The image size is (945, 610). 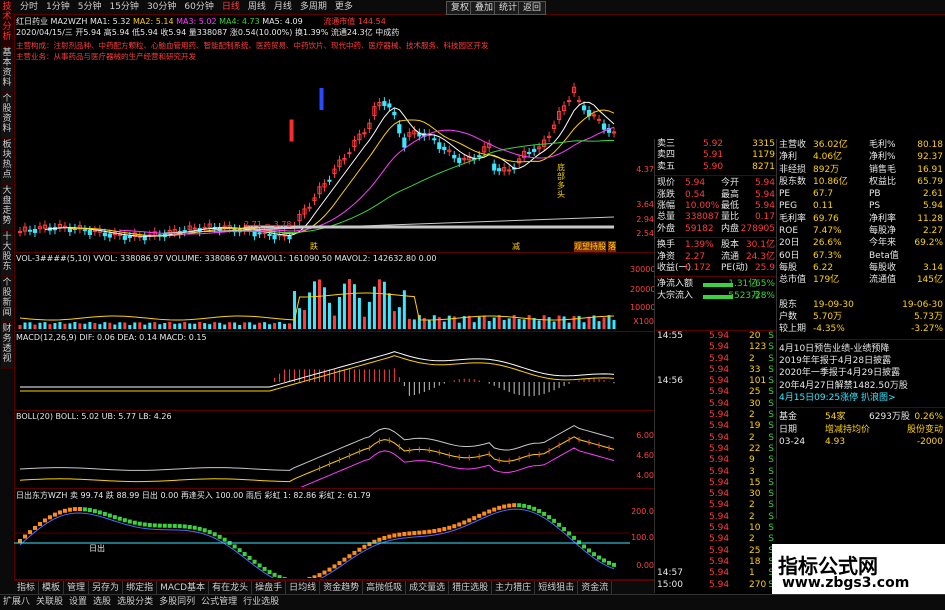 I want to click on indicator-tab: 模板, so click(x=52, y=588).